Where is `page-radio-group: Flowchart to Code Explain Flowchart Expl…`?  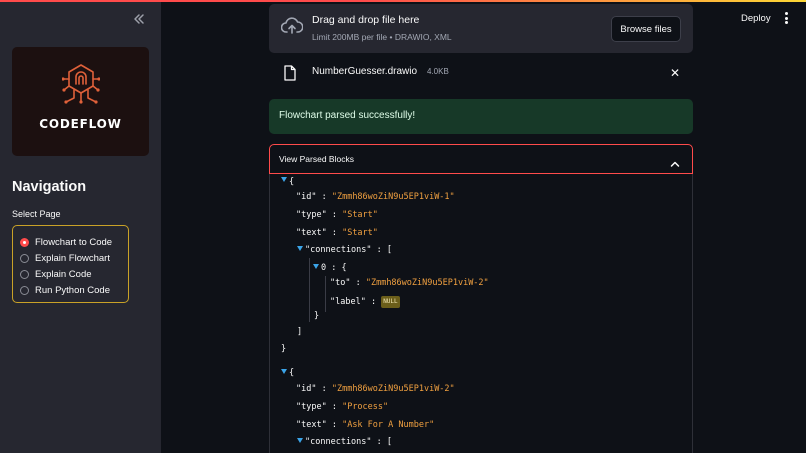
page-radio-group: Flowchart to Code Explain Flowchart Expl… is located at coordinates (70, 264).